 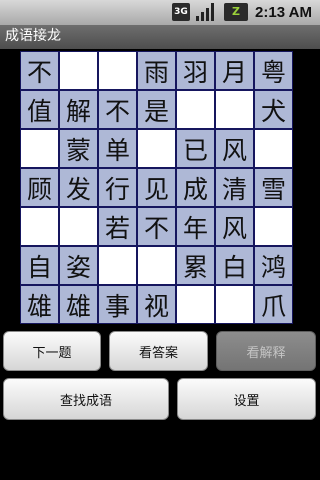 I want to click on grid-cell-r1-c2: 不, so click(x=117, y=109).